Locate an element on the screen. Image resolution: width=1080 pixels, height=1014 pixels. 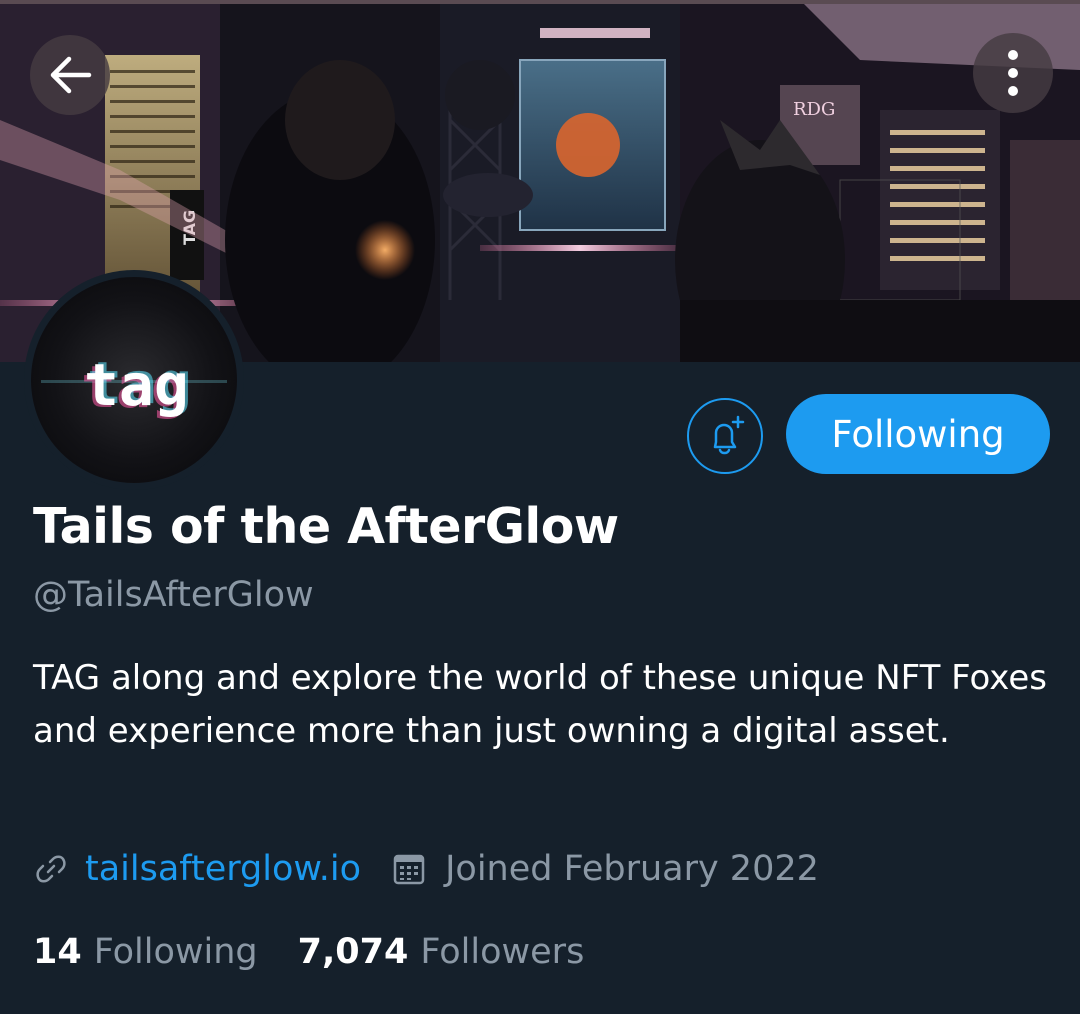
bell-plus-icon is located at coordinates (729, 435).